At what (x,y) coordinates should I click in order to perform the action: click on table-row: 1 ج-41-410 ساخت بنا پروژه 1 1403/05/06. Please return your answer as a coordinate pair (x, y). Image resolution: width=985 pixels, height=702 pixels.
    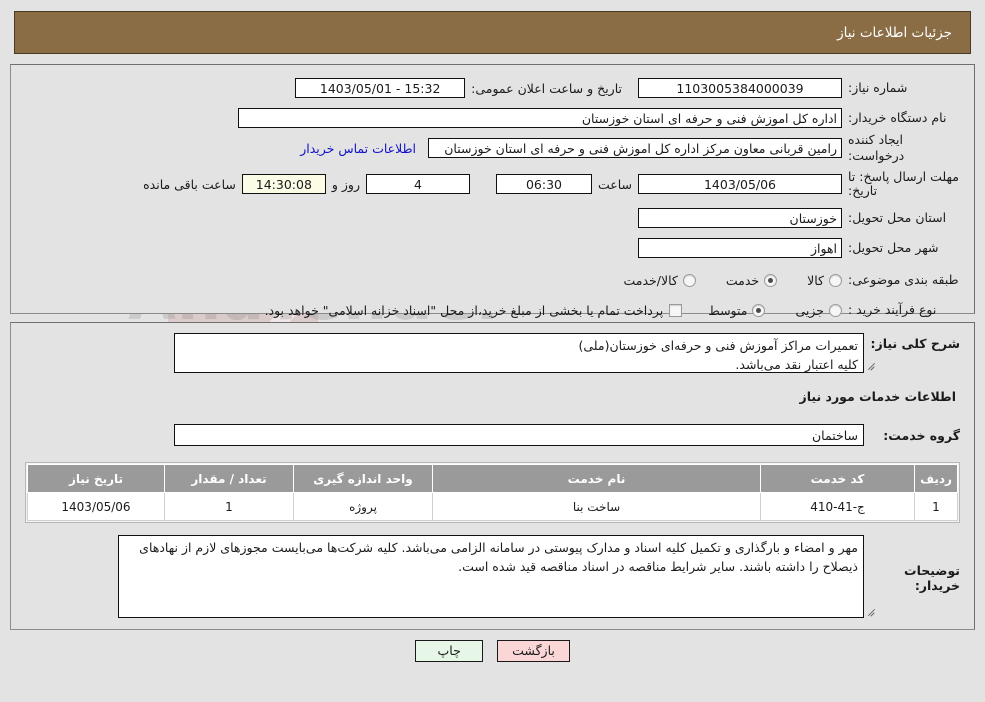
    Looking at the image, I should click on (492, 506).